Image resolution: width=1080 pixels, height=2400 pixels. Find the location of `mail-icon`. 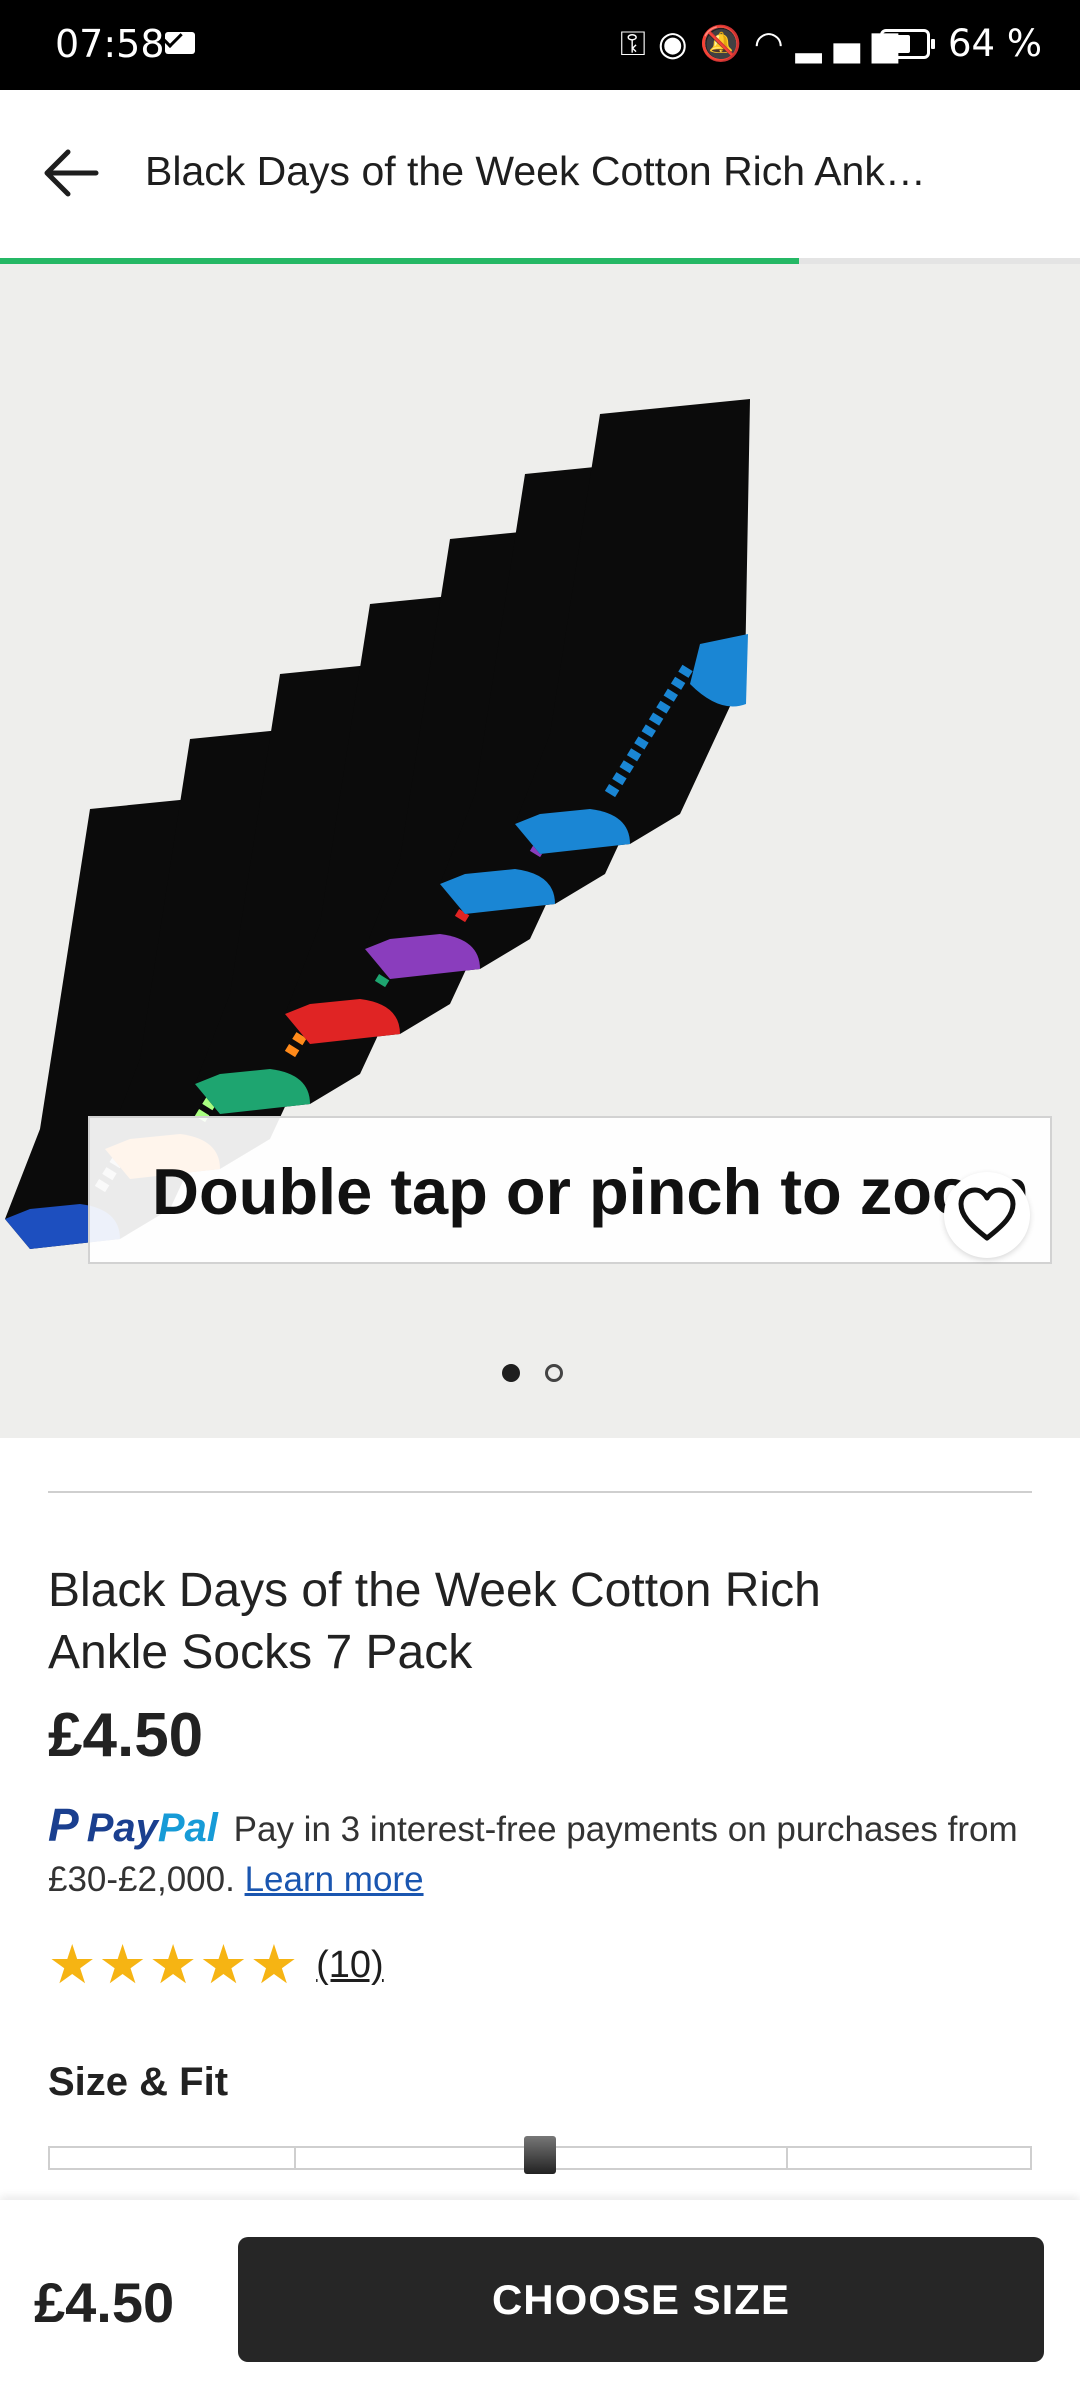

mail-icon is located at coordinates (180, 43).